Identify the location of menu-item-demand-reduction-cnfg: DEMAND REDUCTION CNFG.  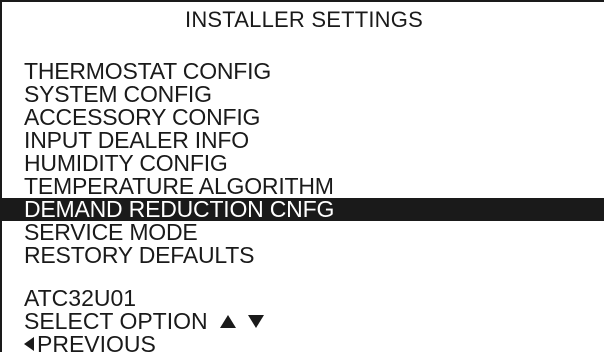
(303, 209).